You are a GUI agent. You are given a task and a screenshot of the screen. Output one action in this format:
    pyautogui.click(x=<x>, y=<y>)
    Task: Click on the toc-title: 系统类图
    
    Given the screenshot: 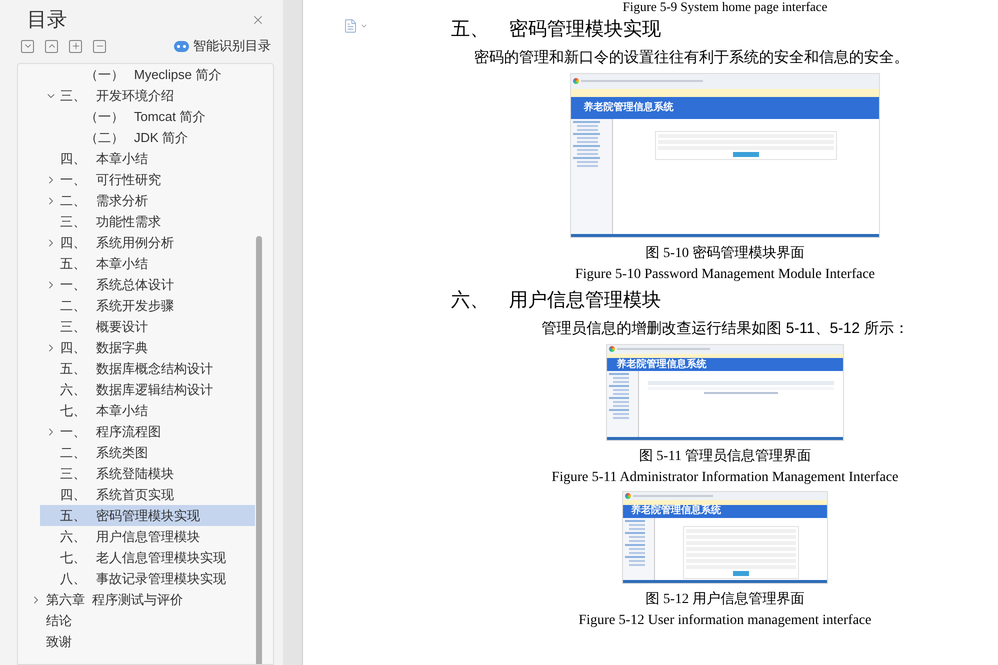 What is the action you would take?
    pyautogui.click(x=122, y=453)
    